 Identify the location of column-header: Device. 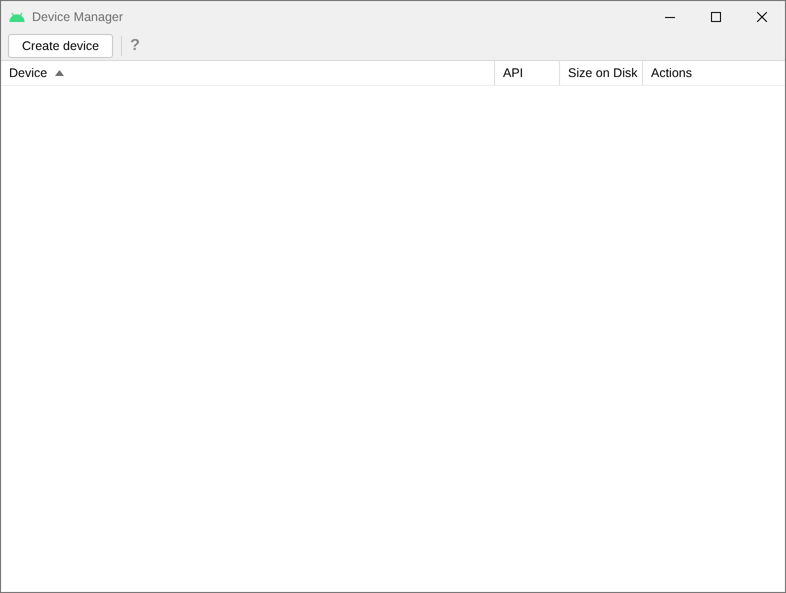
(247, 73).